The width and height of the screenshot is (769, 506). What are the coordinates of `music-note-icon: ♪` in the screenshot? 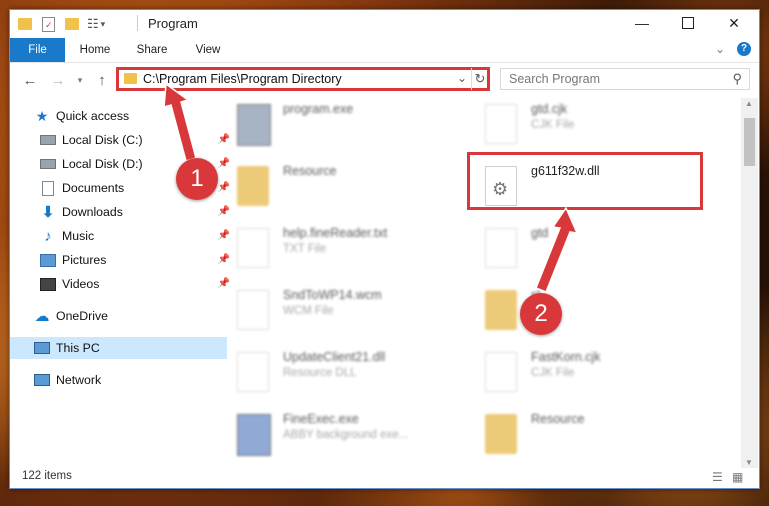 It's located at (48, 236).